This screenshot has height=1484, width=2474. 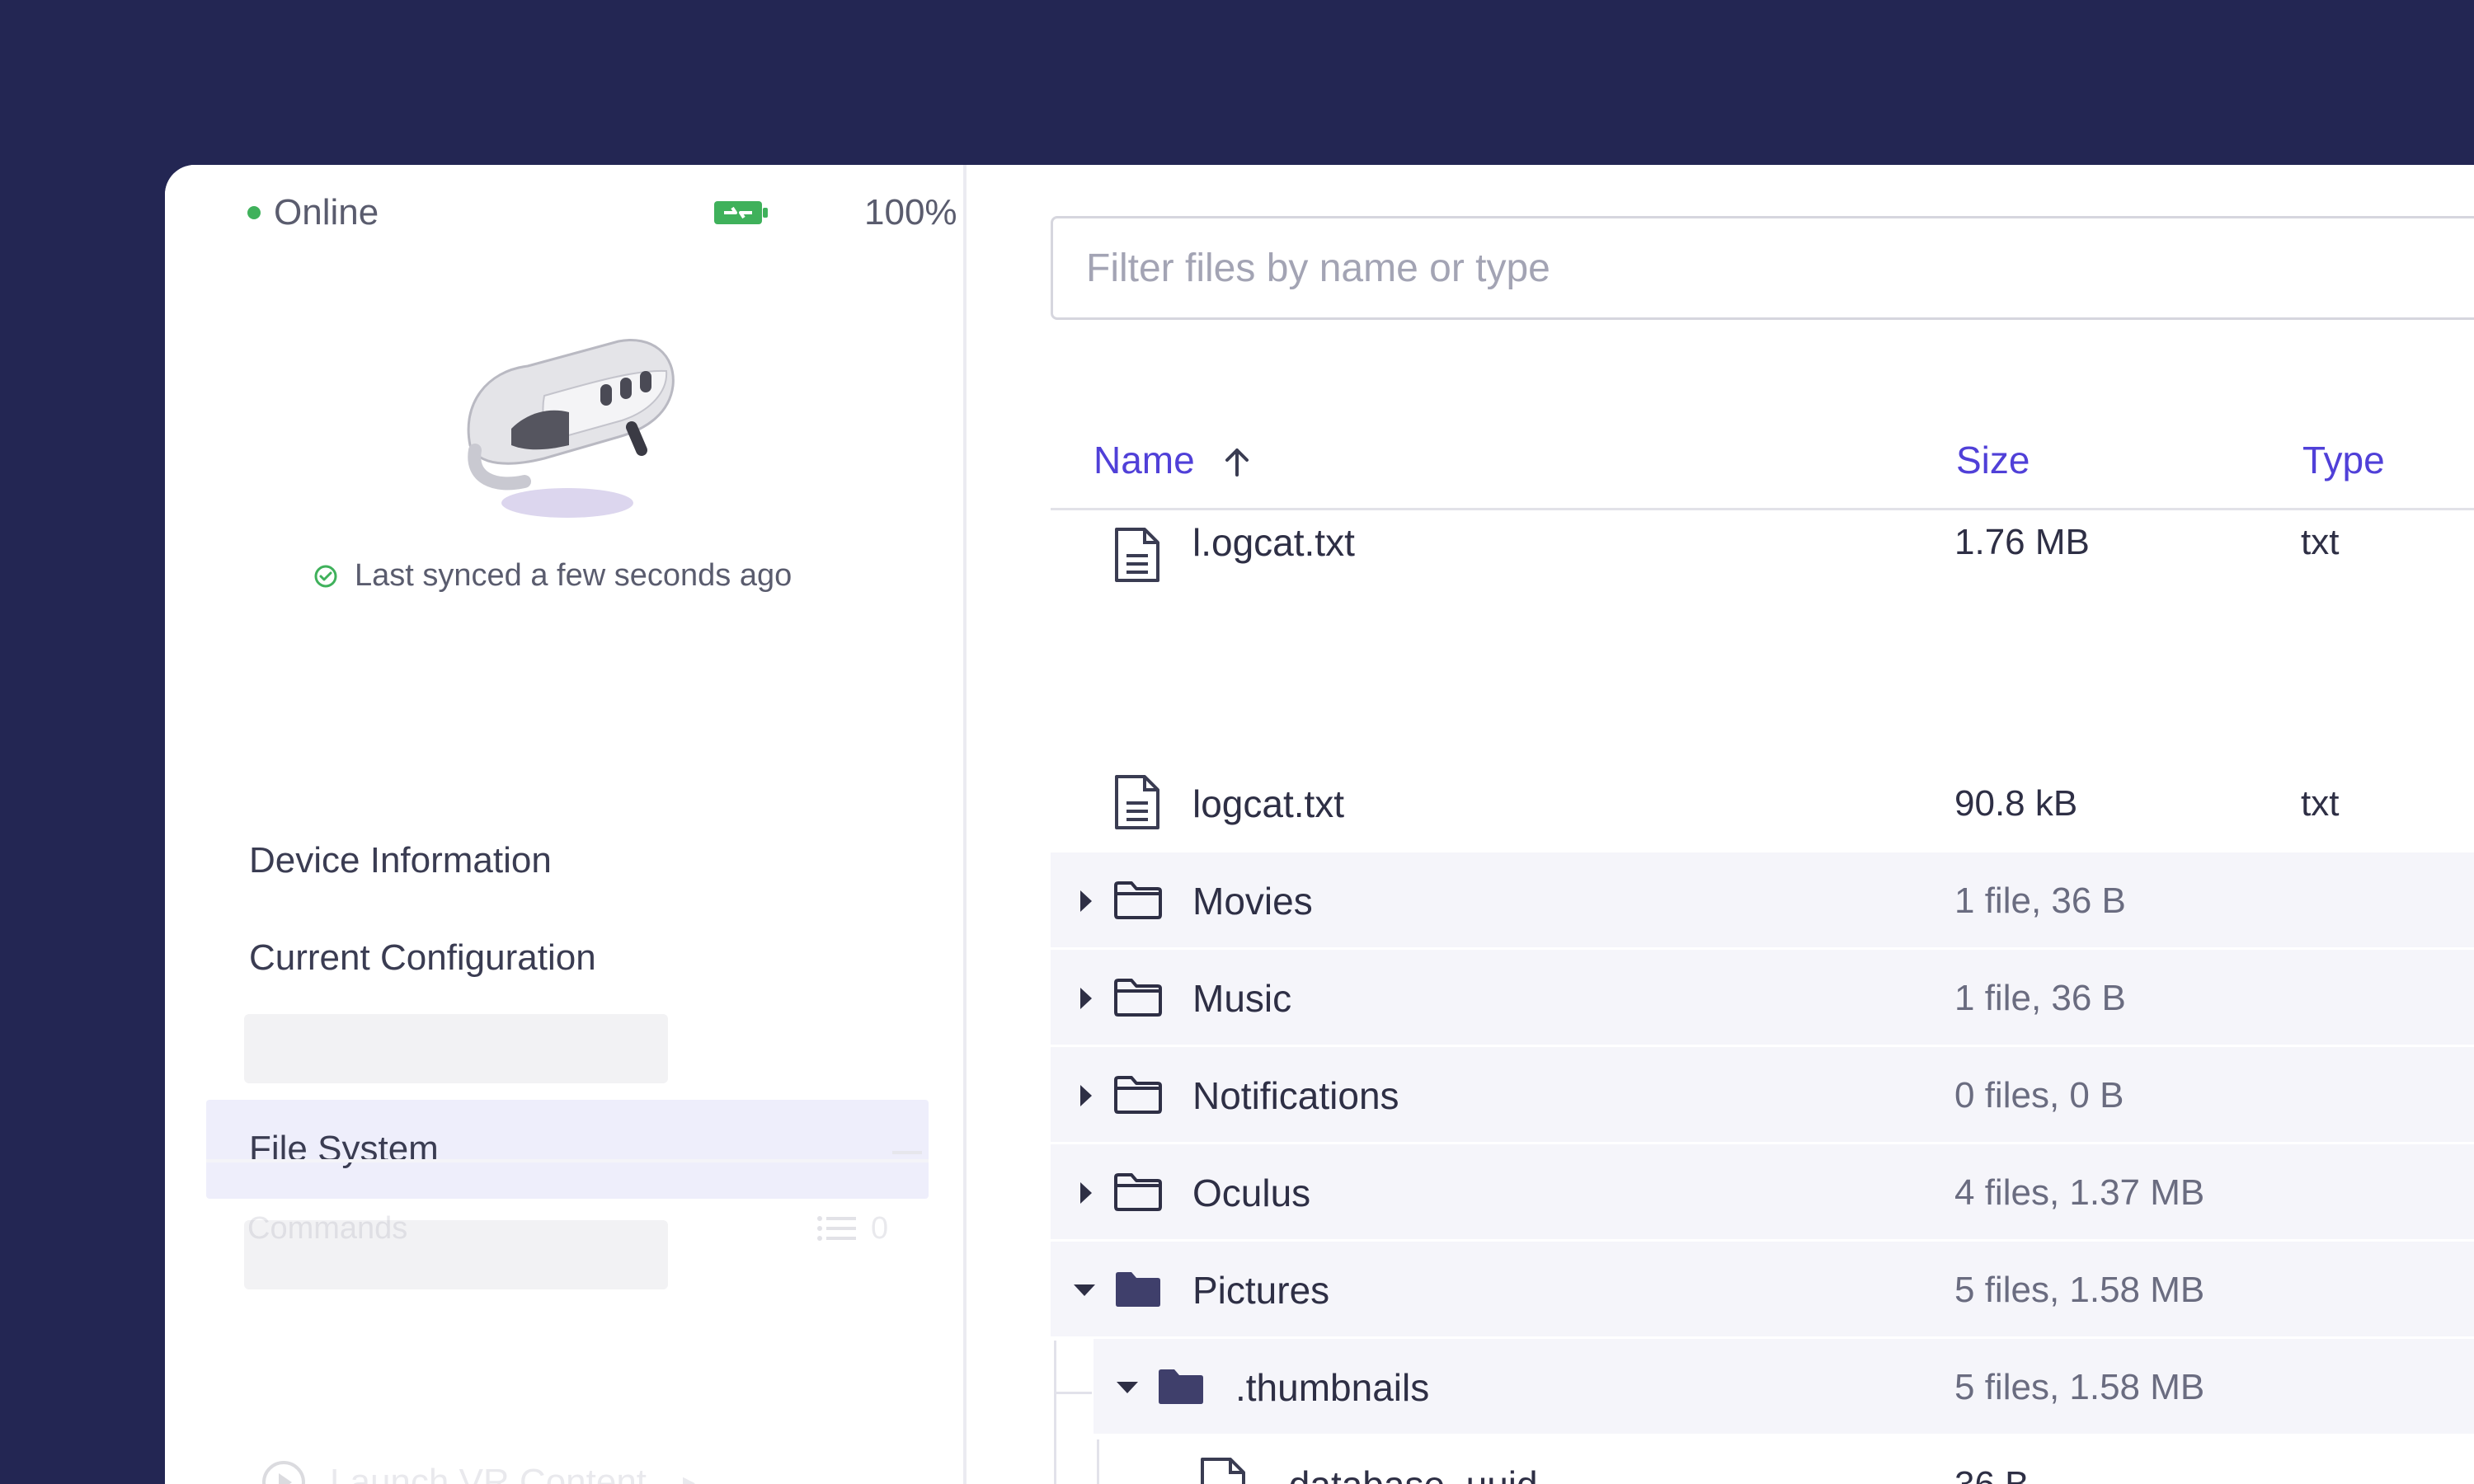 What do you see at coordinates (569, 418) in the screenshot?
I see `vr-headset-image` at bounding box center [569, 418].